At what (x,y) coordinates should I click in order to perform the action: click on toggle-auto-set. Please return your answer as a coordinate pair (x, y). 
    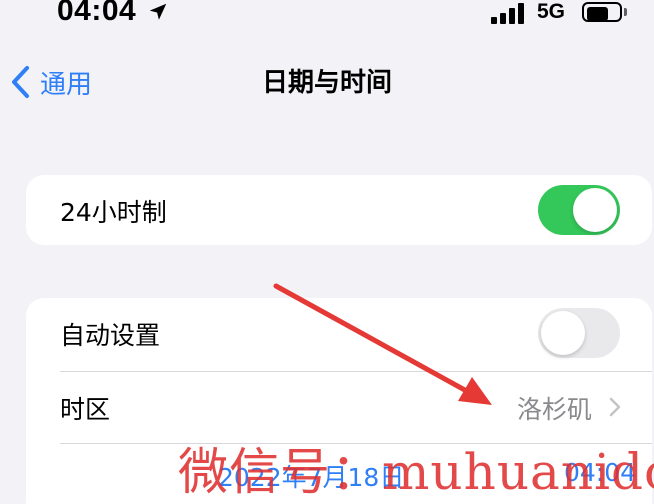
    Looking at the image, I should click on (579, 333).